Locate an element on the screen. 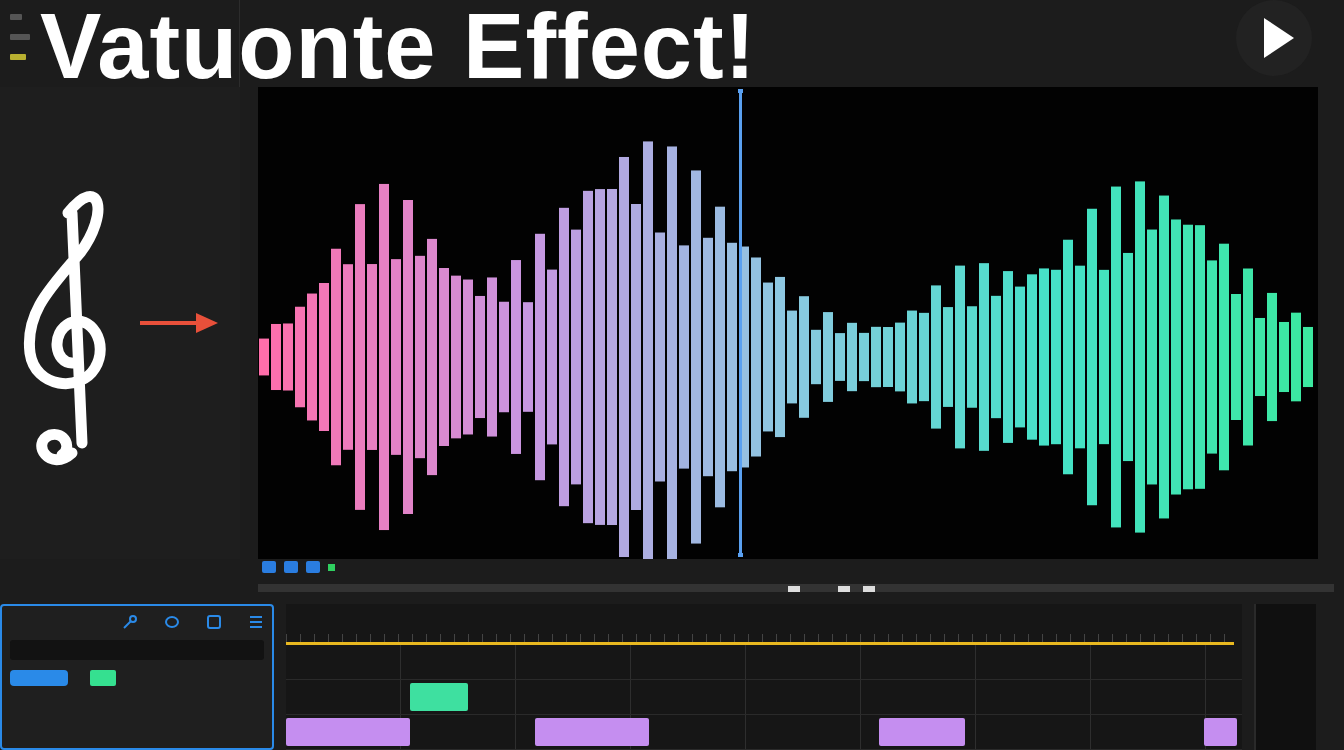  playhead is located at coordinates (740, 323).